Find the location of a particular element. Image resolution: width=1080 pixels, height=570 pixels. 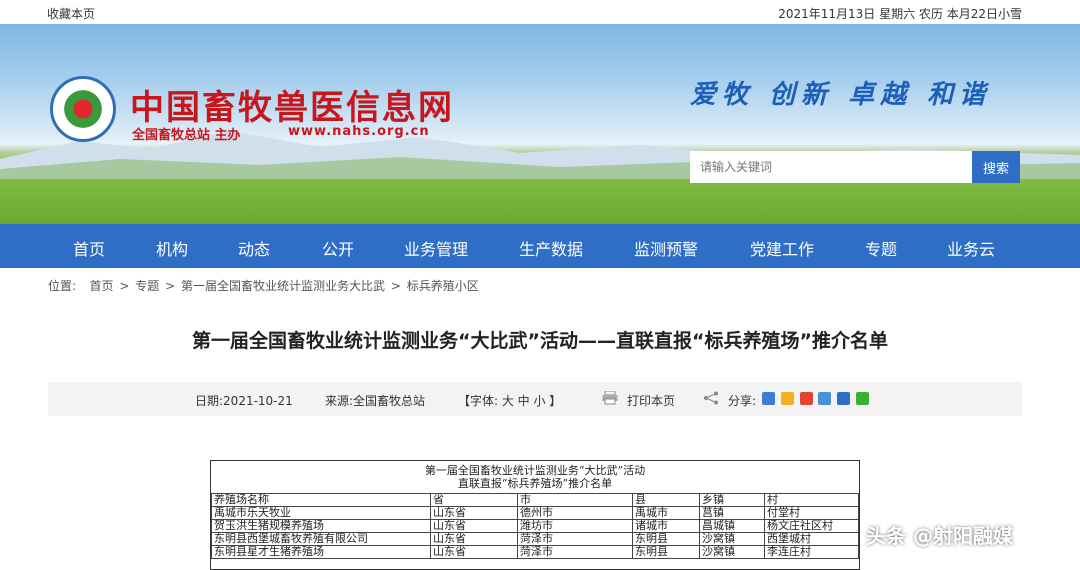

breadcrumb: 位置: 首页 > 专题 > 第一届全国畜牧业统计监测业务大比武 > 标兵养殖小区 is located at coordinates (264, 285).